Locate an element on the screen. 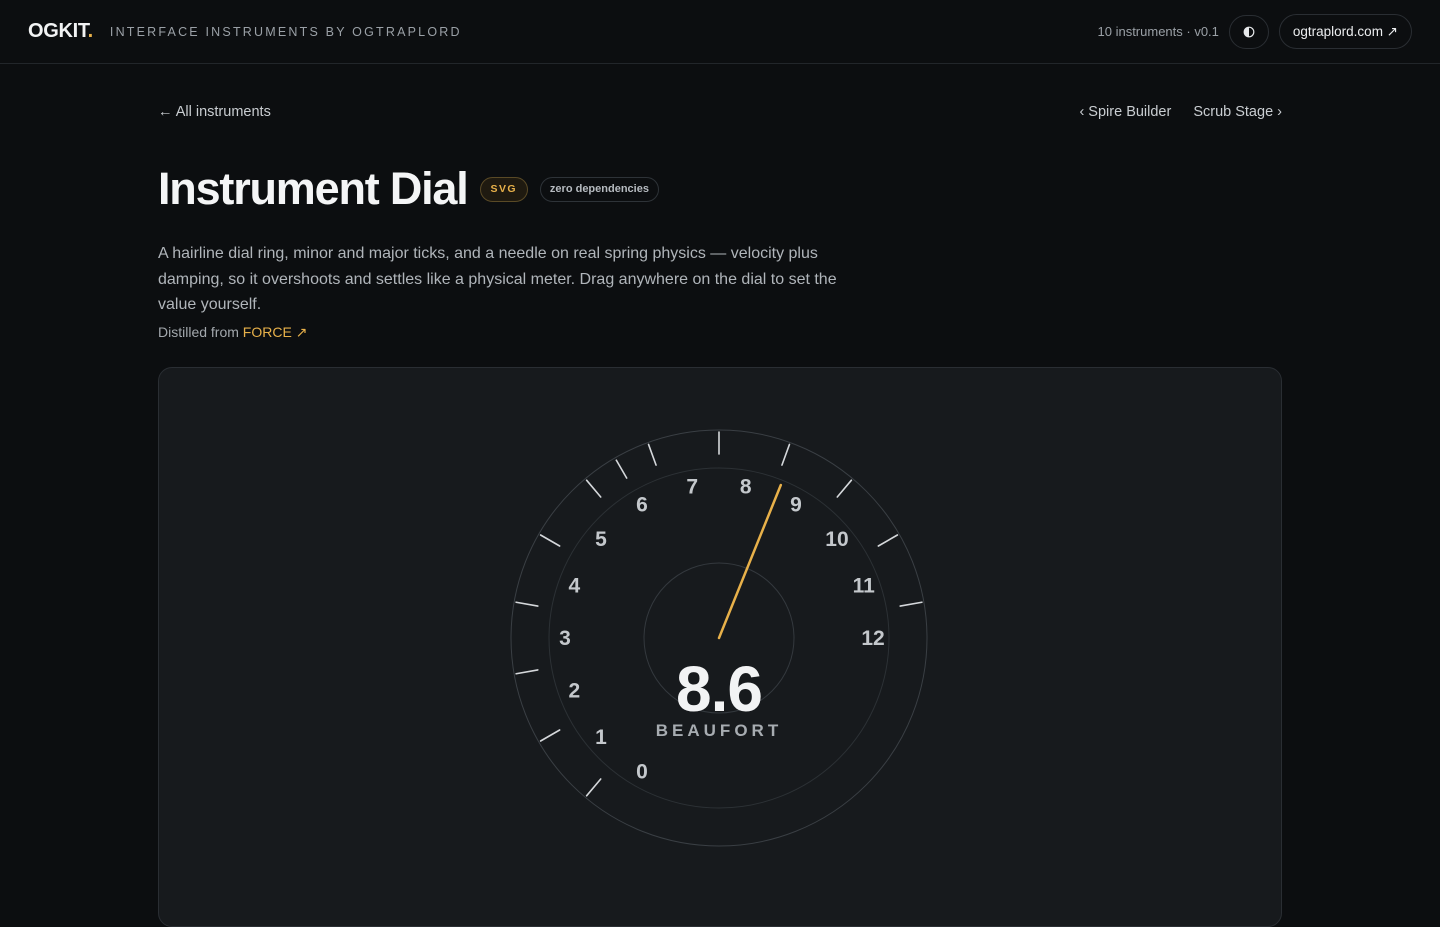 The width and height of the screenshot is (1440, 927). distilled-from: Distilled from FORCE ↗ is located at coordinates (232, 332).